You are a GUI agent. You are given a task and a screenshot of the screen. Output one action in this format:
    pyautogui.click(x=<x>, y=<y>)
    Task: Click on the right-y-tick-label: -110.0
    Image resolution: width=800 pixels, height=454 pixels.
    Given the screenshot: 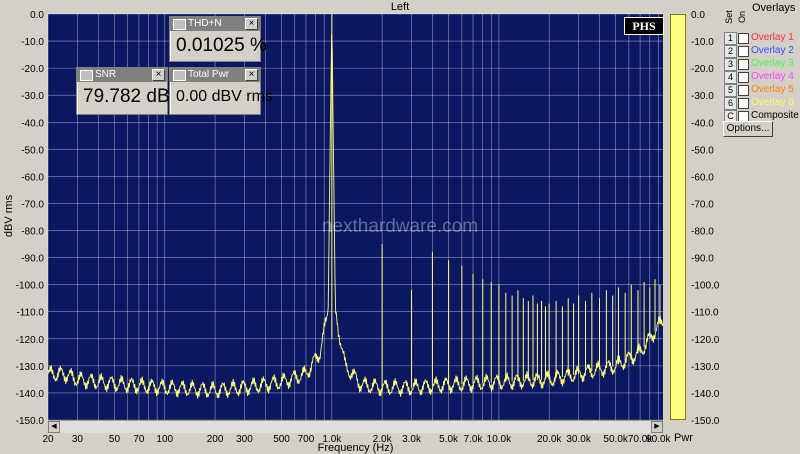 What is the action you would take?
    pyautogui.click(x=705, y=313)
    